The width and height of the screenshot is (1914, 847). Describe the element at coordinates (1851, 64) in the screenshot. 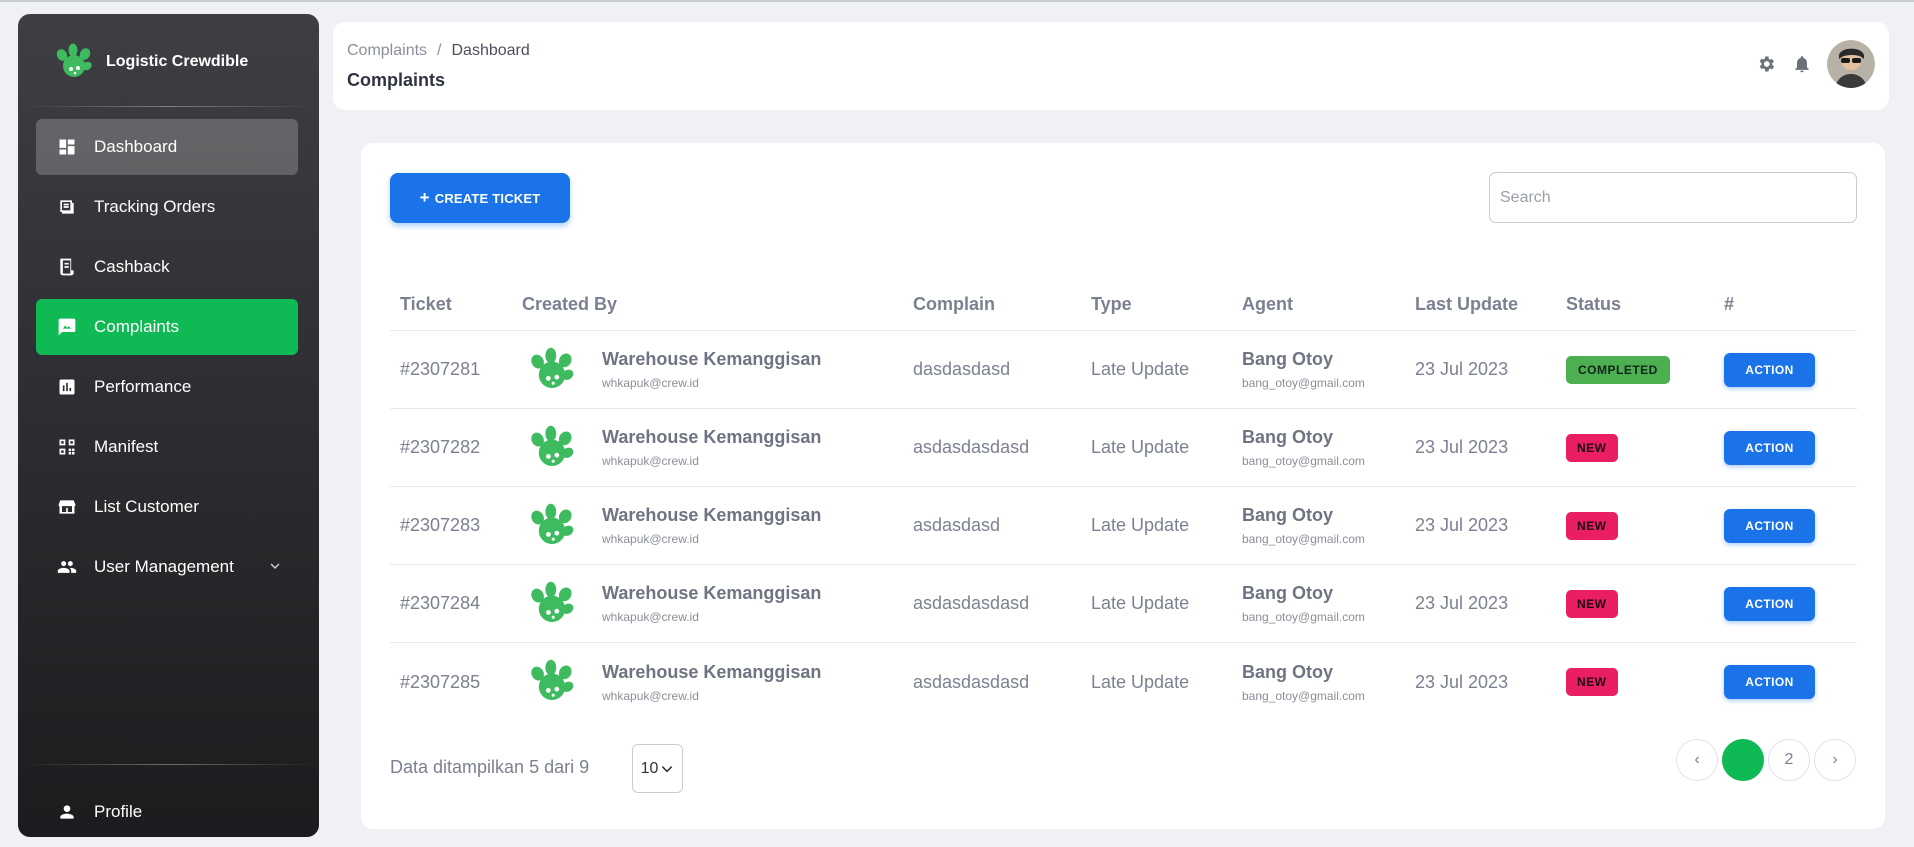

I see `avatar` at that location.